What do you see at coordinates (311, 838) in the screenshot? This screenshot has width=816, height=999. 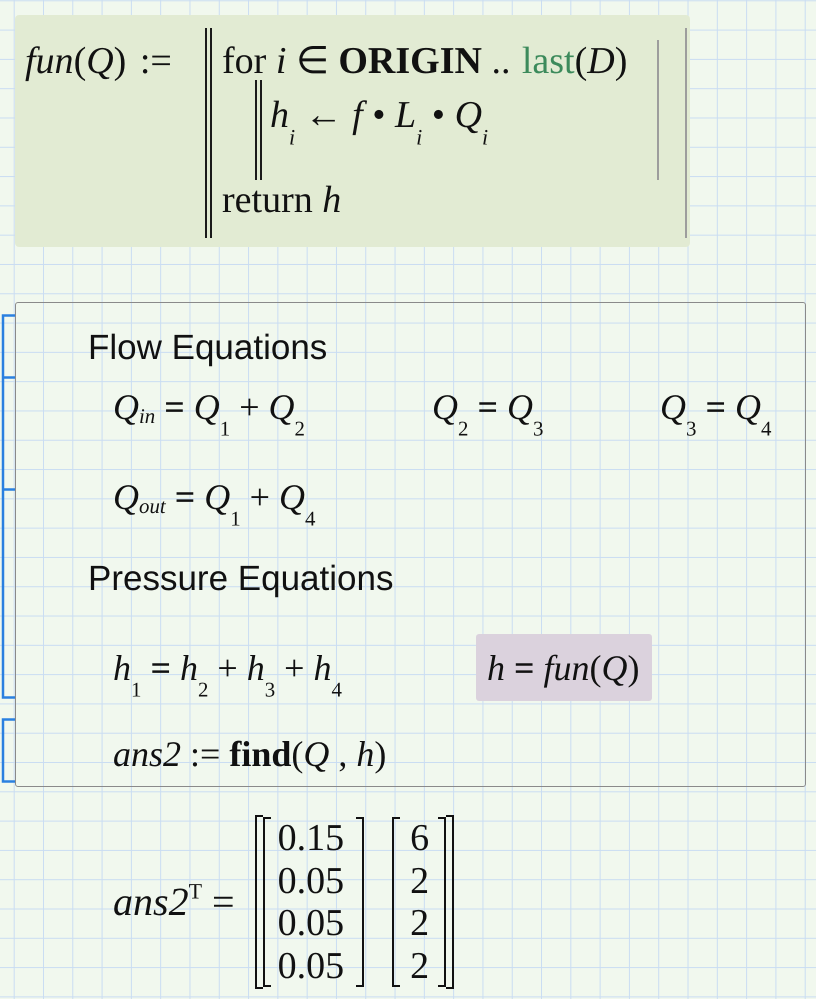 I see `matrix-value: 0.15` at bounding box center [311, 838].